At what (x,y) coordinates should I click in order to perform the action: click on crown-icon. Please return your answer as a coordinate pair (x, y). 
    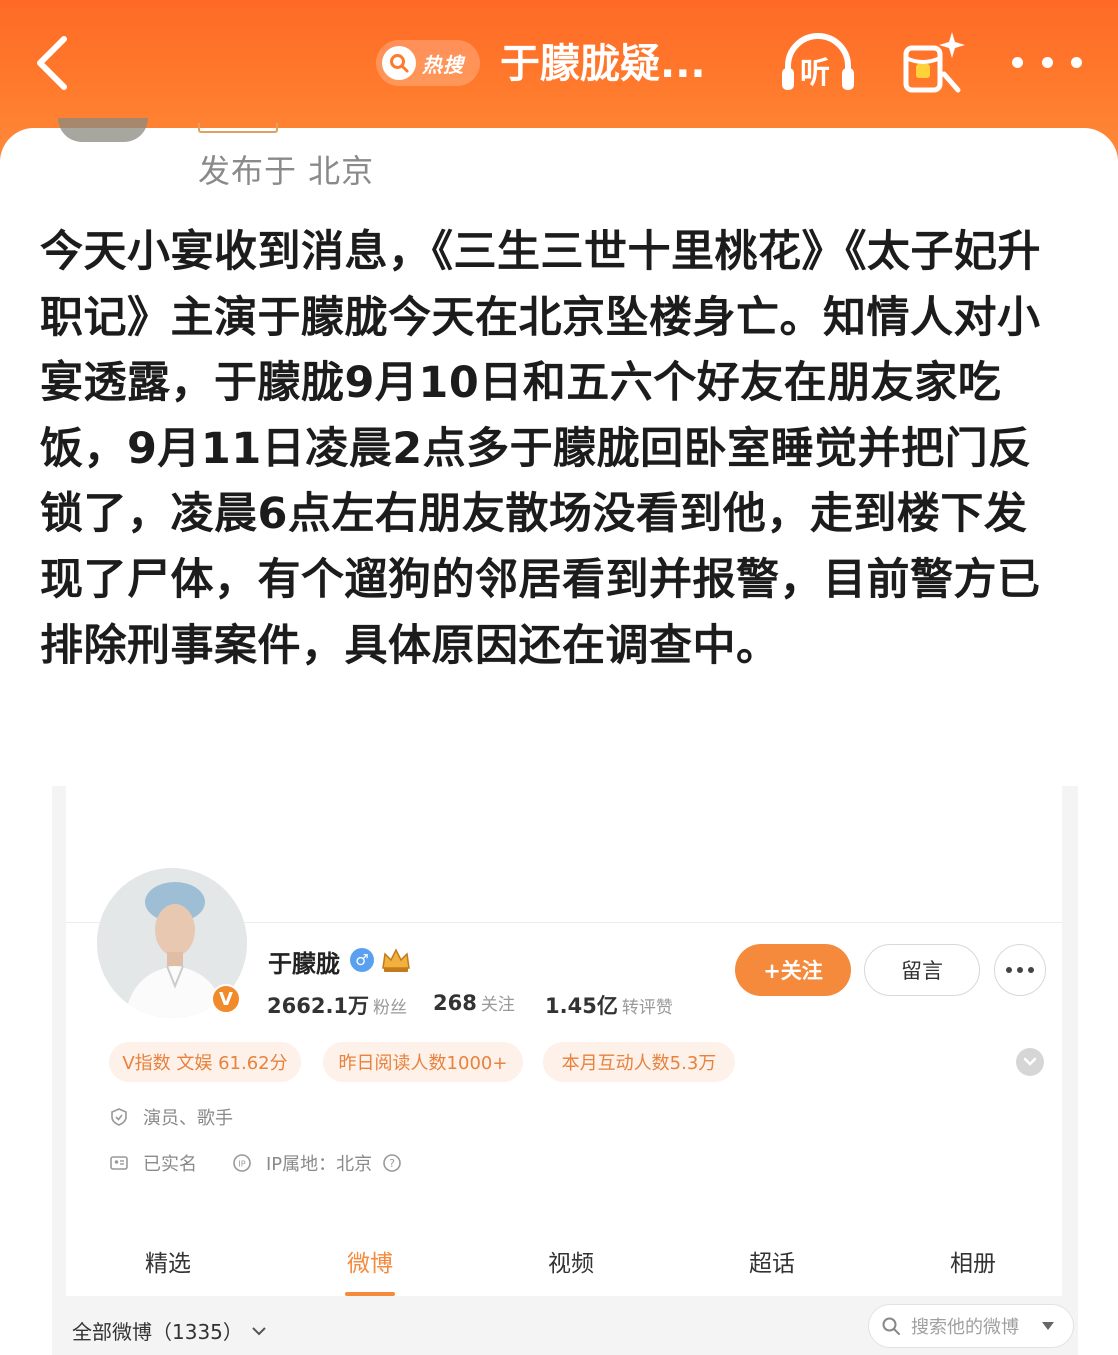
    Looking at the image, I should click on (396, 960).